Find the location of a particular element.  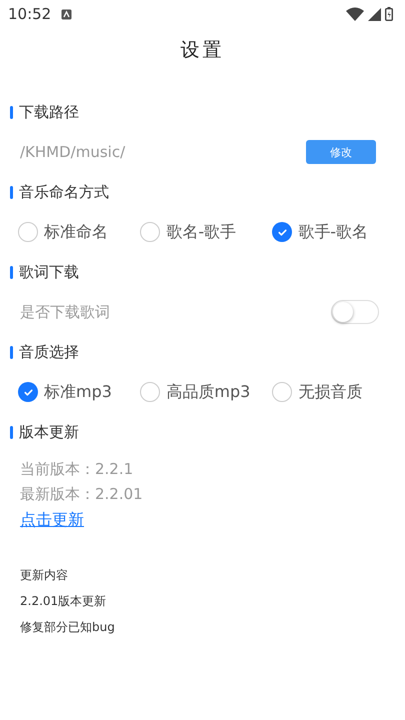

radio-label: 高品质mp3 is located at coordinates (208, 392).